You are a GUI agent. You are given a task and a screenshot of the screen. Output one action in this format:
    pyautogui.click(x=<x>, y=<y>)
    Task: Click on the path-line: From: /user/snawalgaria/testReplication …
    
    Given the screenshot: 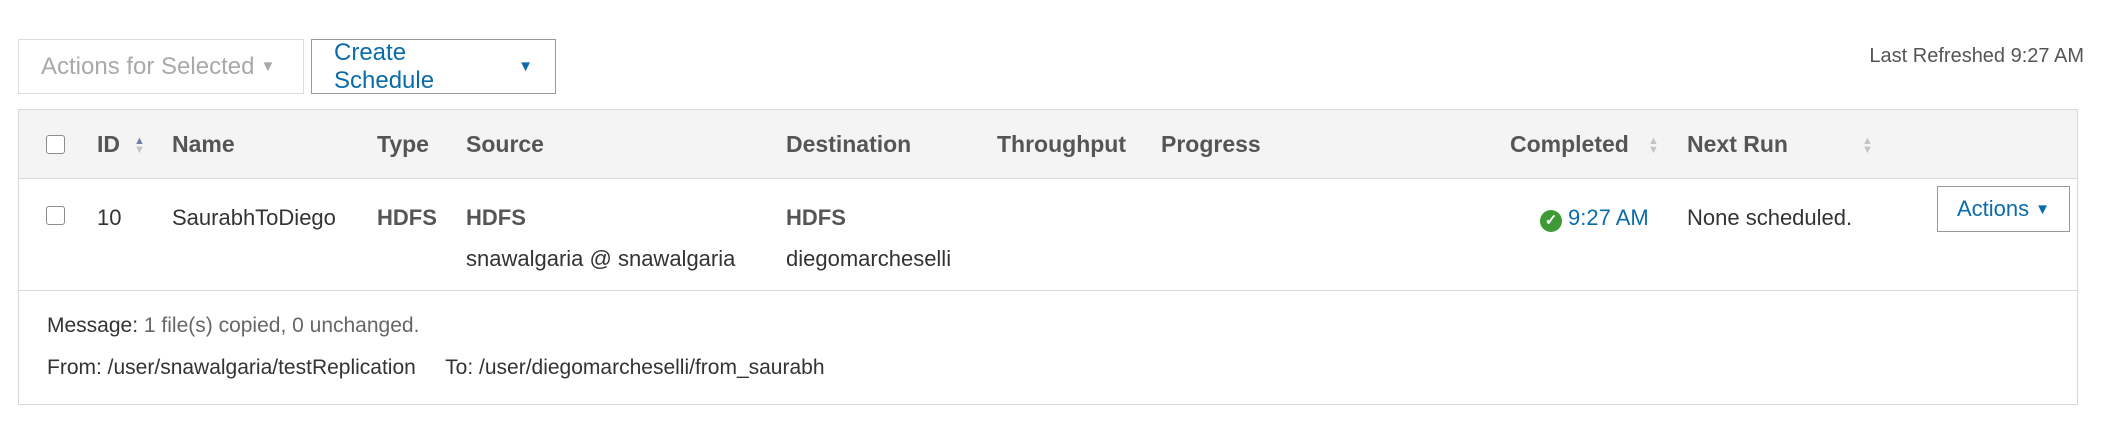 What is the action you would take?
    pyautogui.click(x=436, y=368)
    